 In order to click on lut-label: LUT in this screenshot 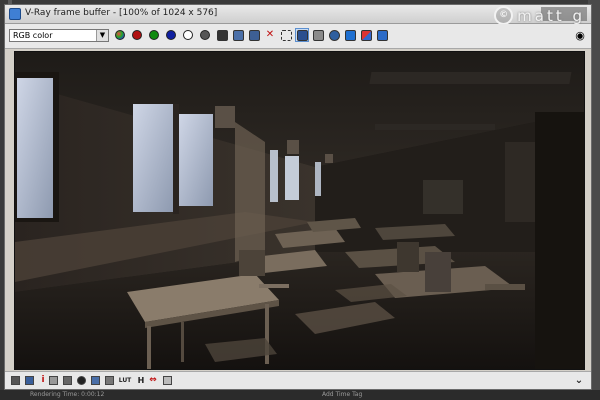, I will do `click(125, 380)`.